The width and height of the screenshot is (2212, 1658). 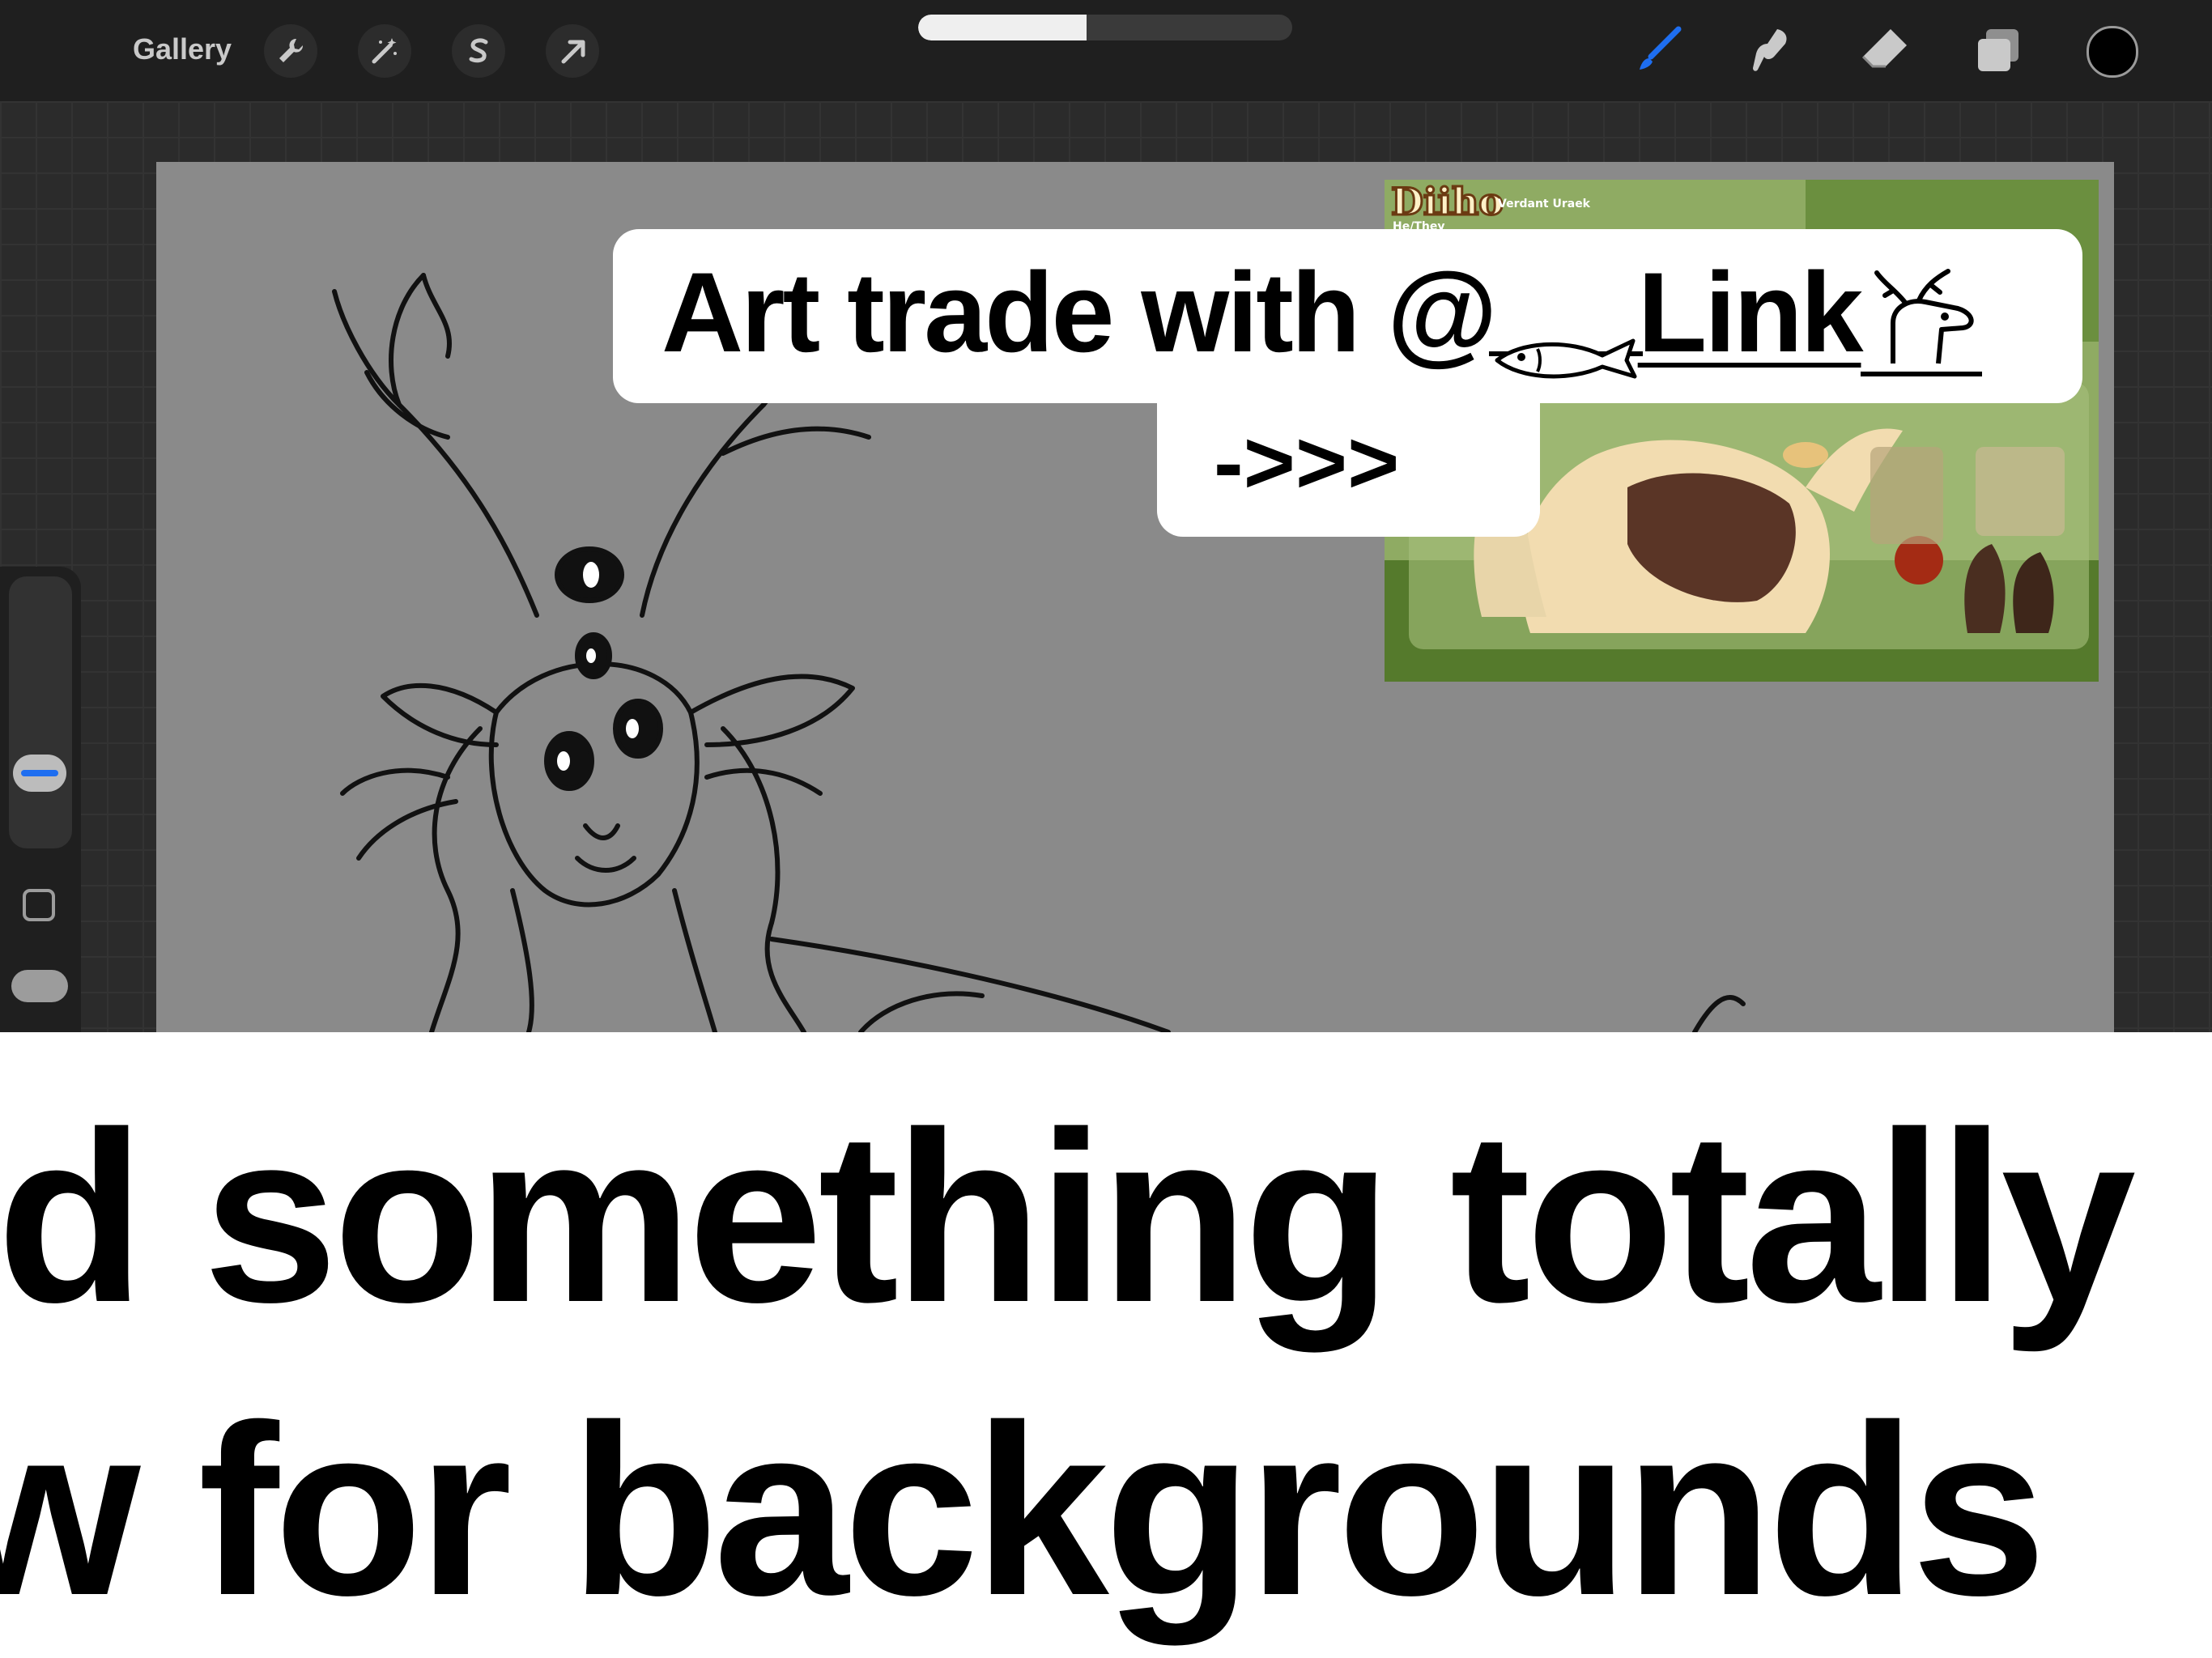 I want to click on overlay-title-prefix: Art trade with @, so click(x=1079, y=312).